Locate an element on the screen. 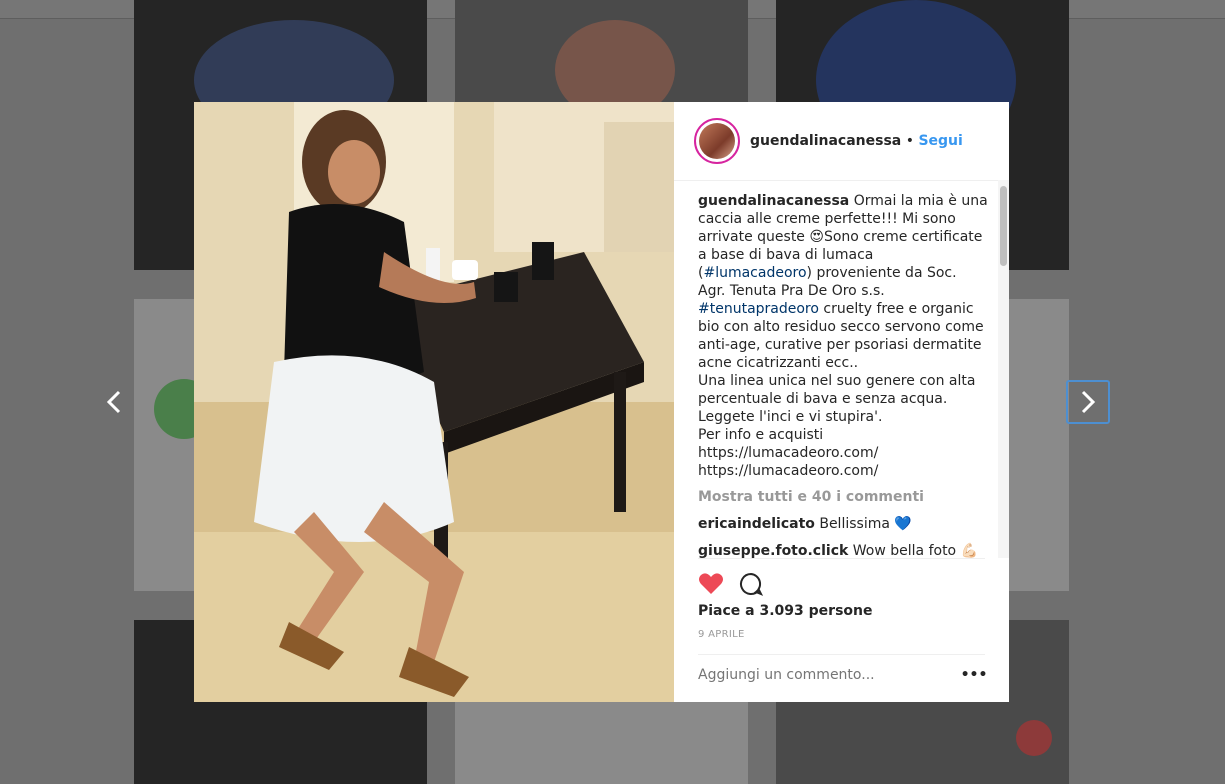 The width and height of the screenshot is (1225, 784). post-author-username: guendalinacanessa is located at coordinates (825, 141).